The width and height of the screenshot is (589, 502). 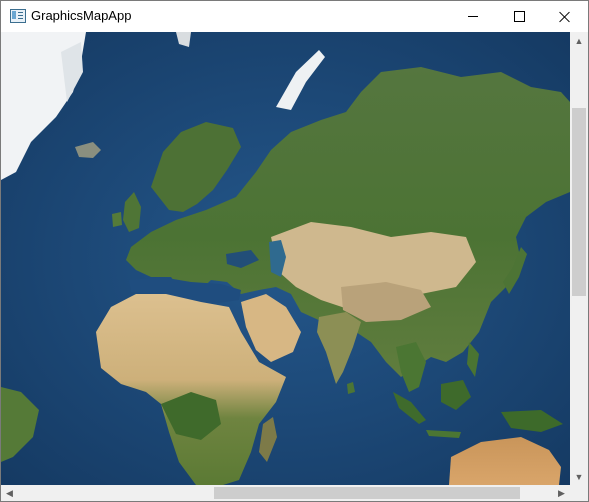 I want to click on scroll-right-button: ▶, so click(x=561, y=493).